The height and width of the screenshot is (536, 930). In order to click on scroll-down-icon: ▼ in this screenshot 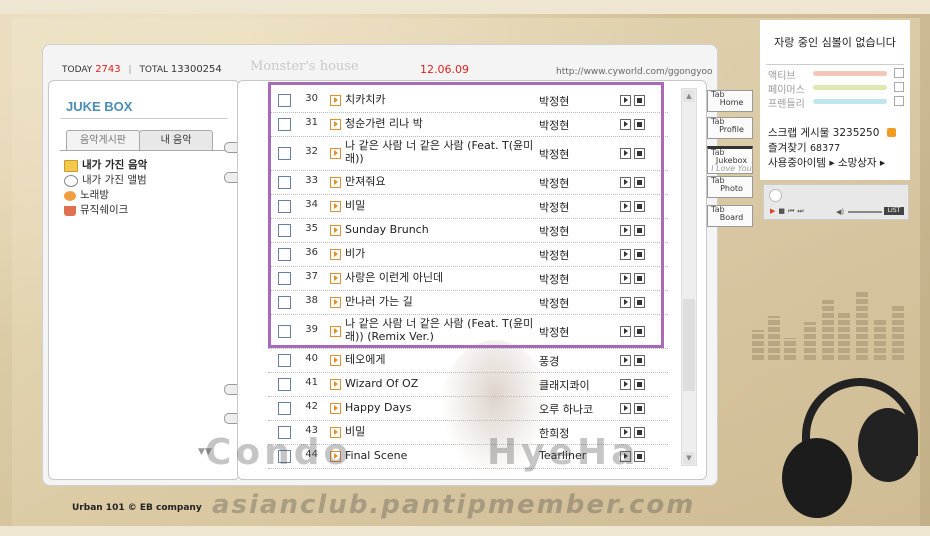, I will do `click(689, 458)`.